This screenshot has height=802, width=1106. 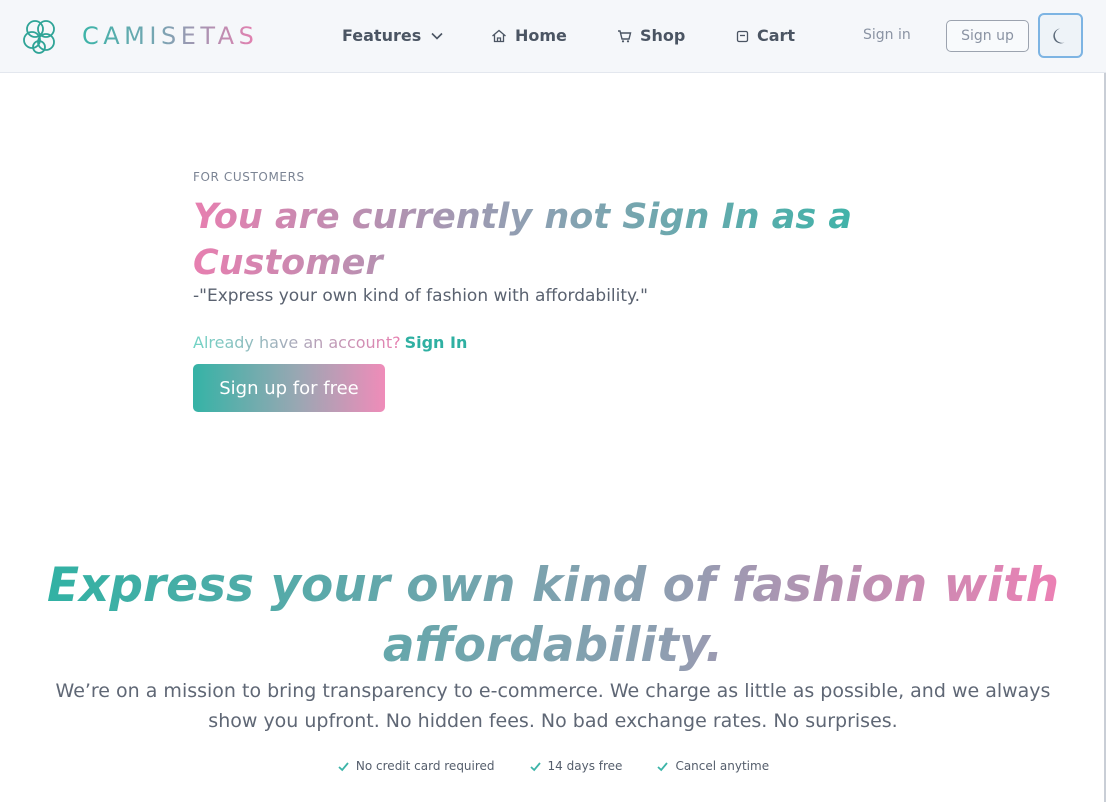 What do you see at coordinates (297, 342) in the screenshot?
I see `already-account-text: Already have an account?` at bounding box center [297, 342].